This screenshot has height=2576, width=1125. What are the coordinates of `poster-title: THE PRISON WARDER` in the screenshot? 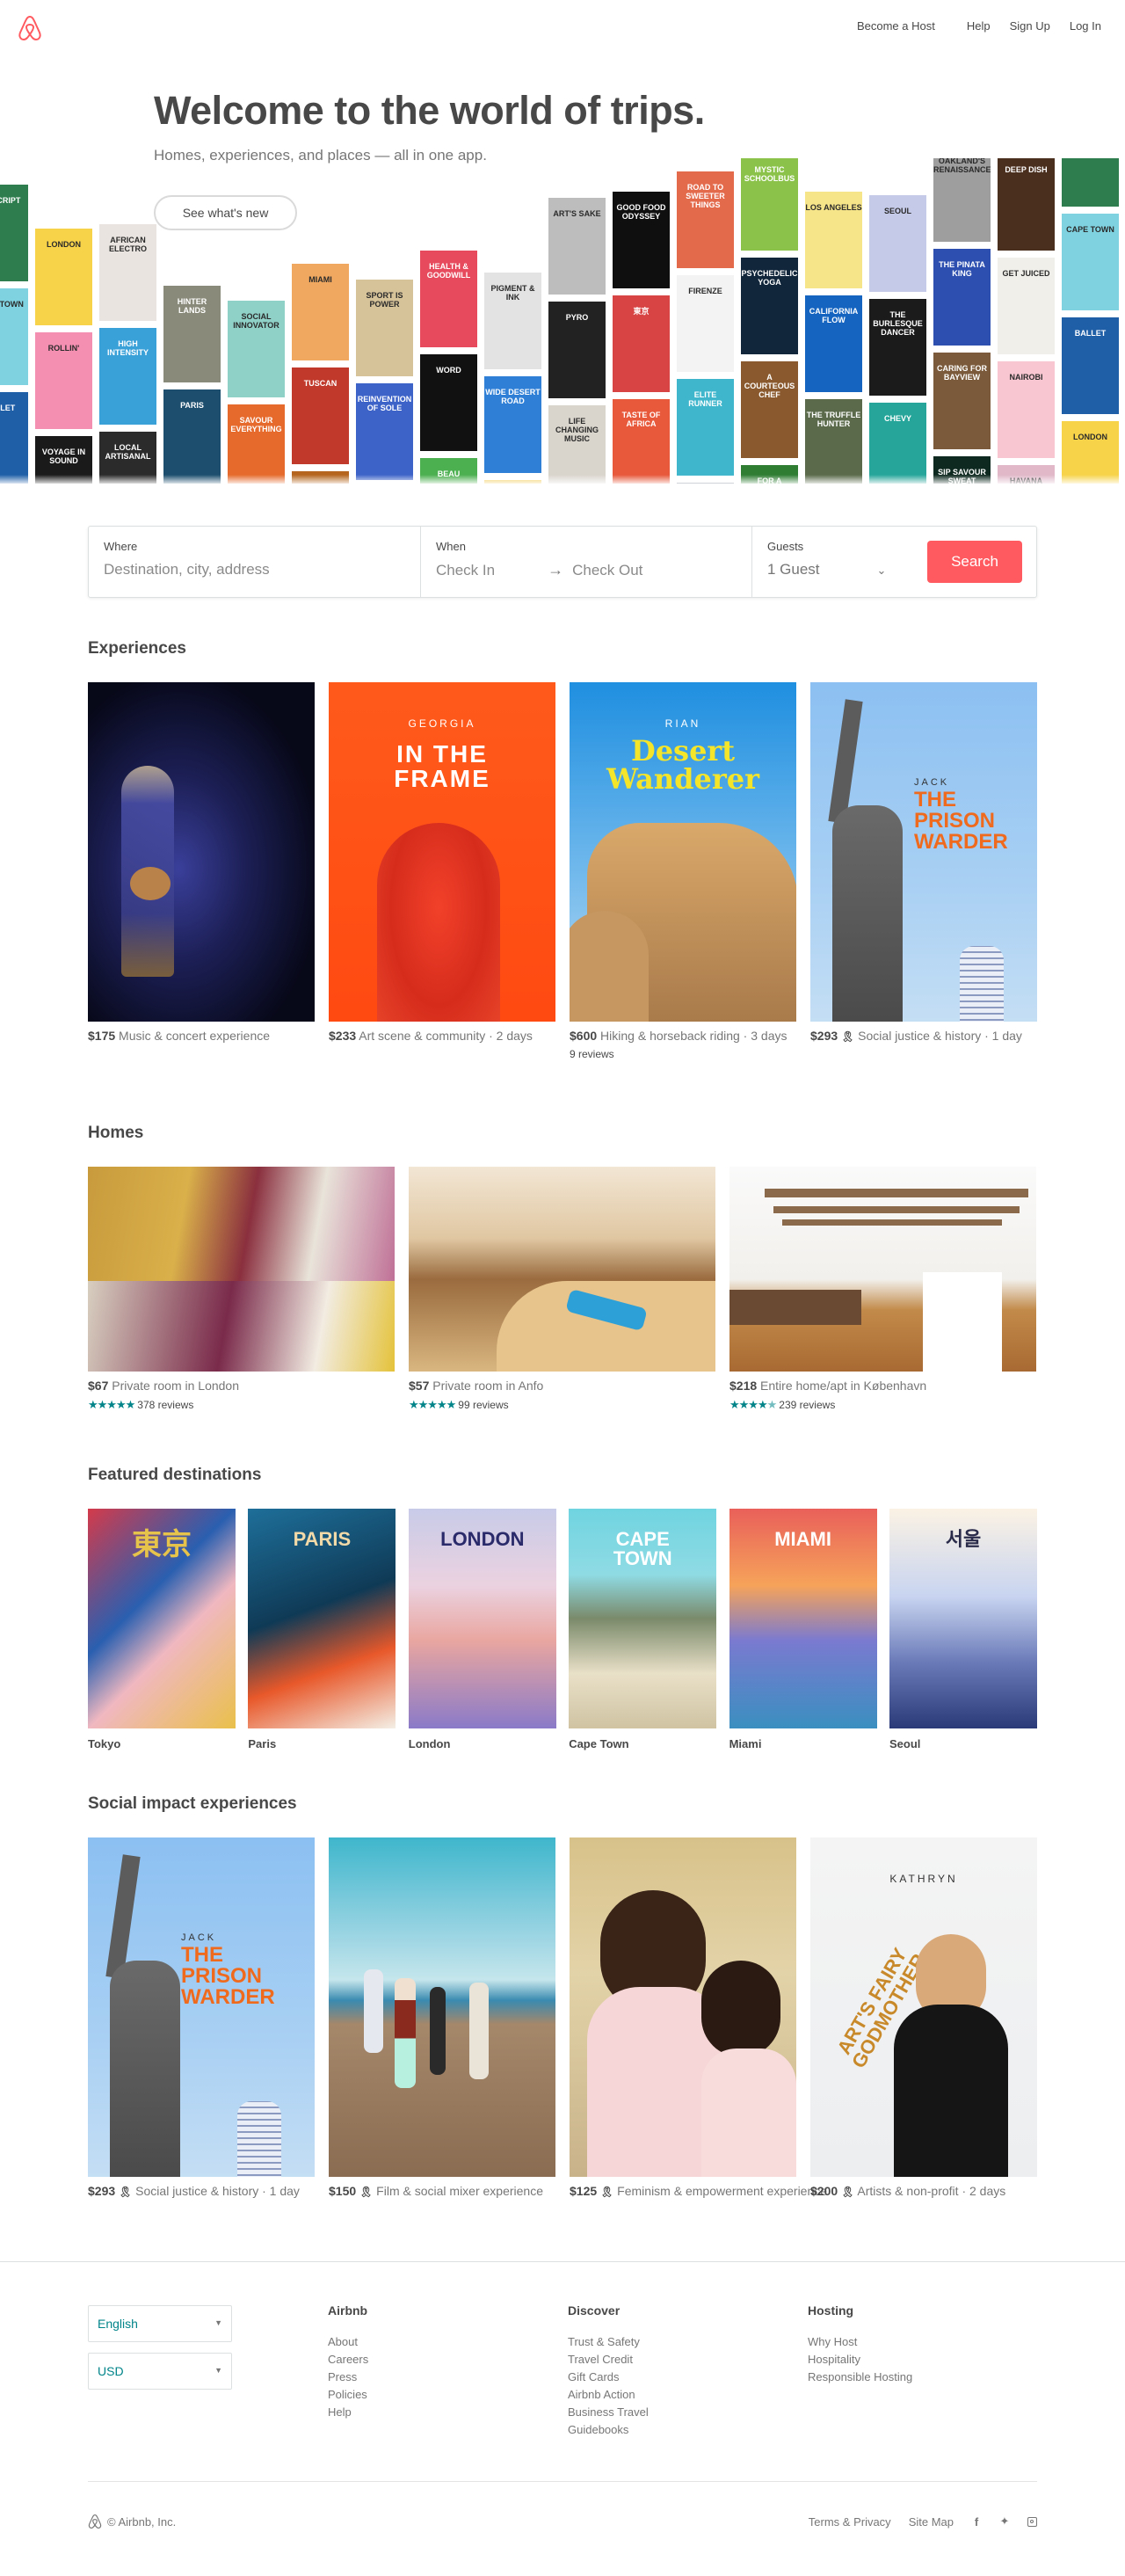 It's located at (228, 1976).